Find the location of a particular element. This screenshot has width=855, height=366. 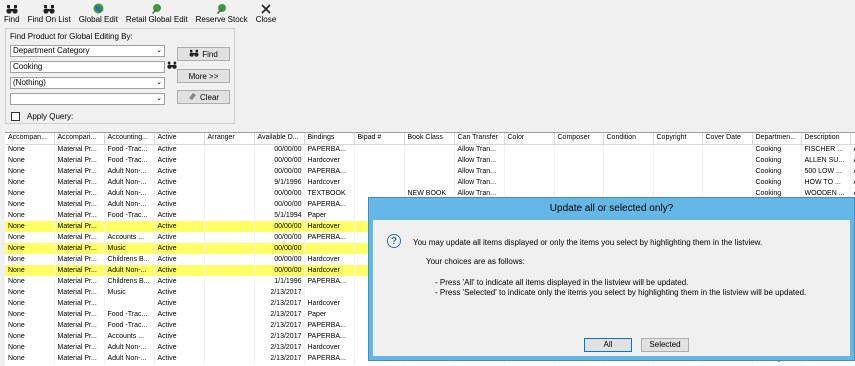

column-header: Bipad # is located at coordinates (379, 139).